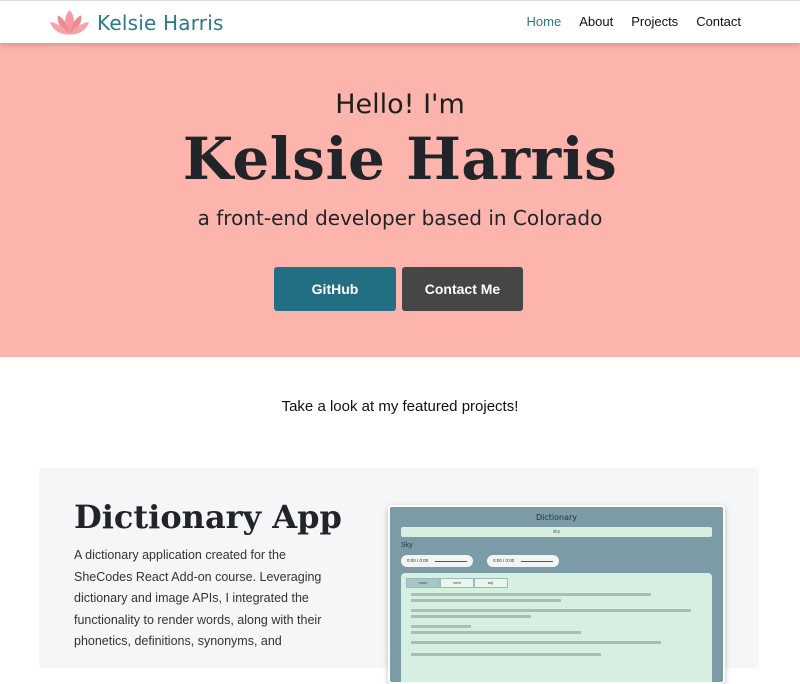  I want to click on lotus-flower-icon, so click(69, 22).